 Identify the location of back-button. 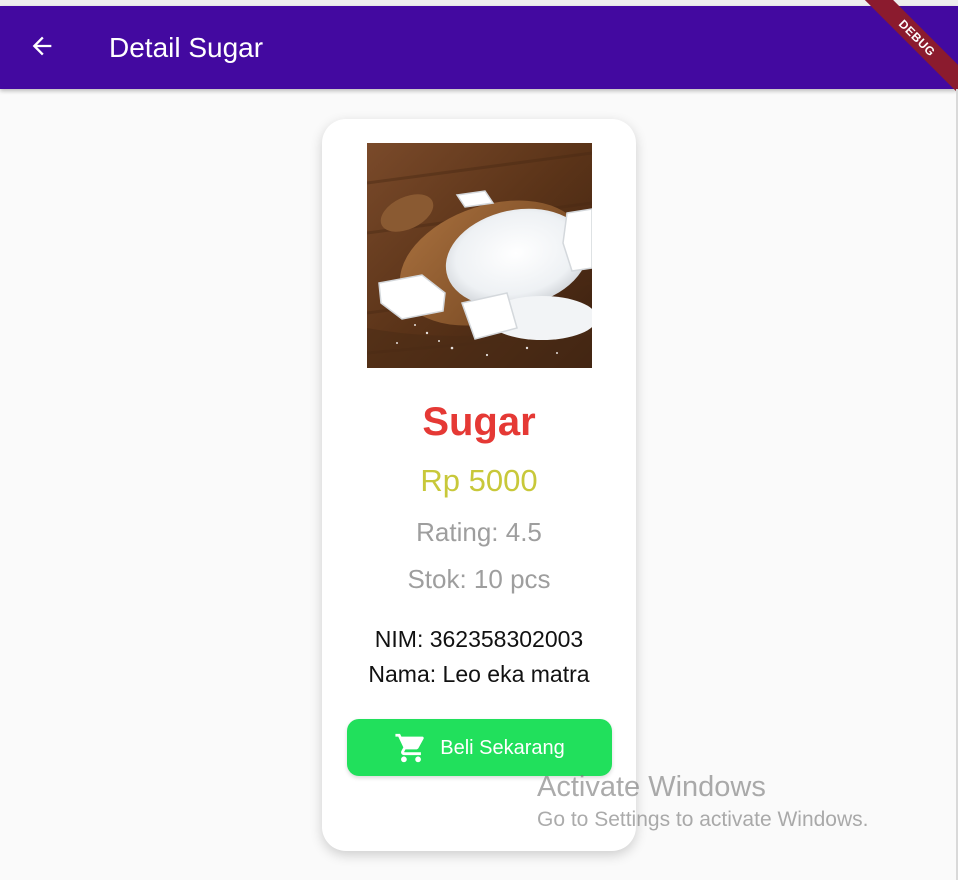
(42, 48).